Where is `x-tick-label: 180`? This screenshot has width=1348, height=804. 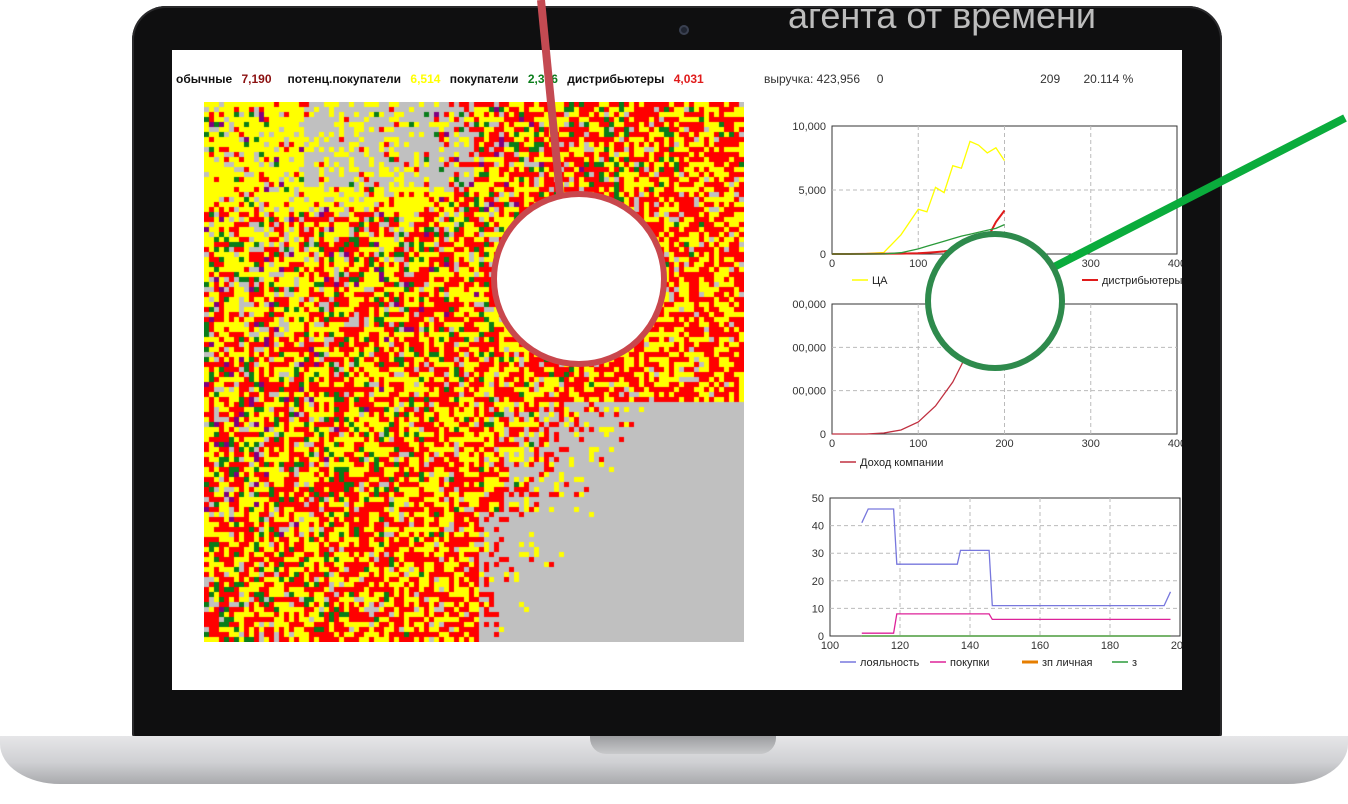
x-tick-label: 180 is located at coordinates (1110, 646).